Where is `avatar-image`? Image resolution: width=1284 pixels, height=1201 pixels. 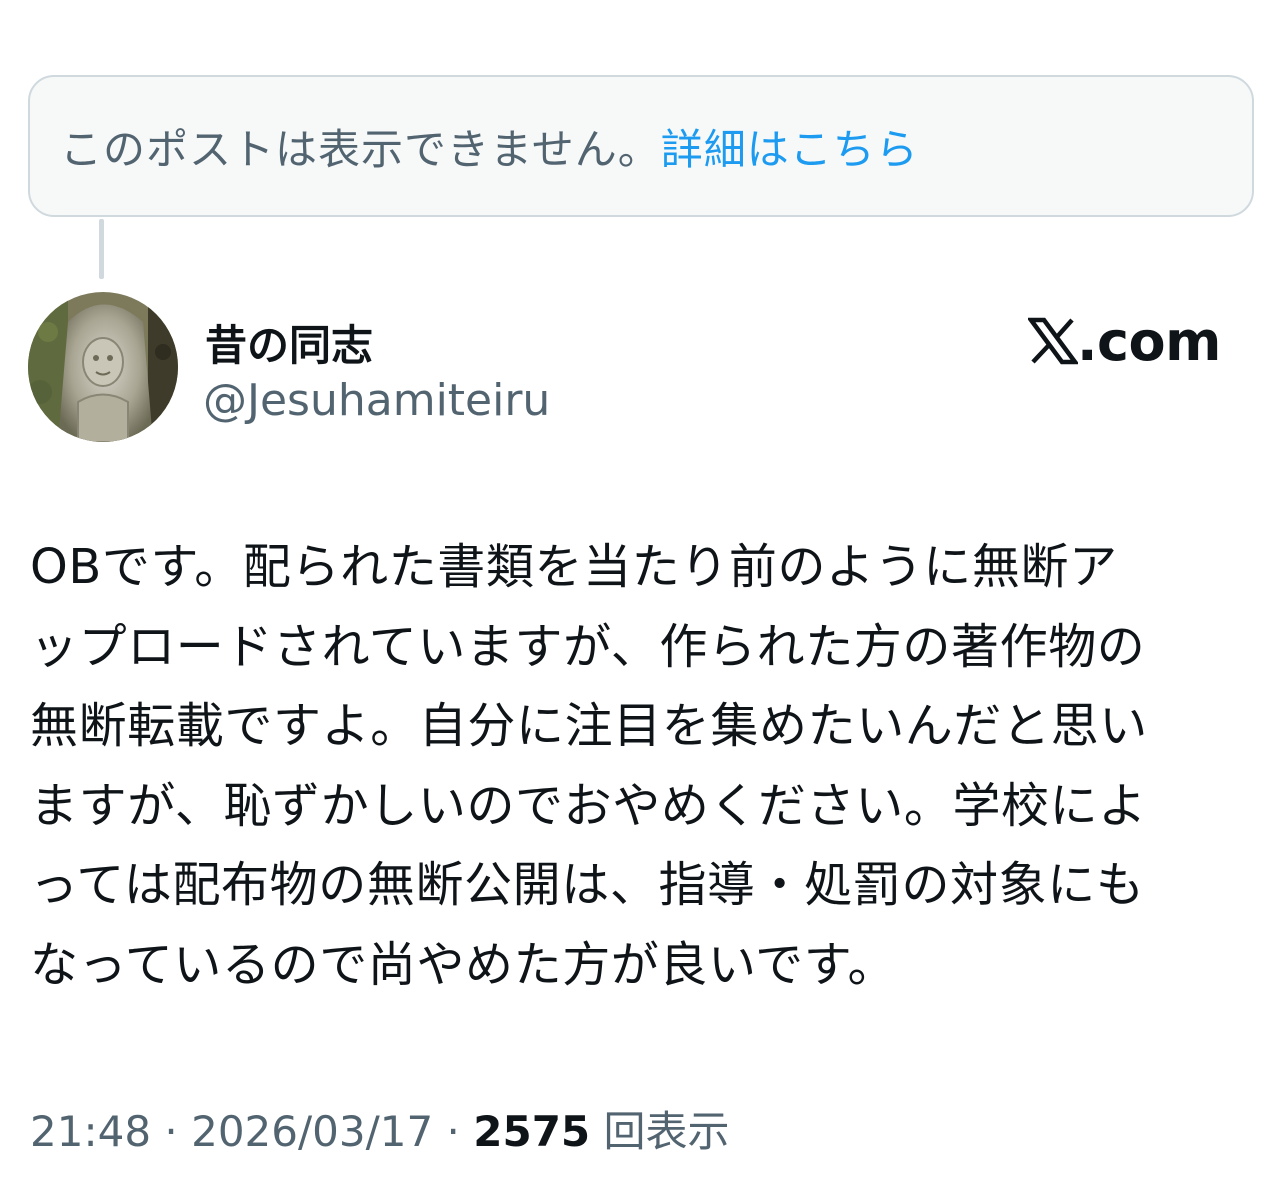 avatar-image is located at coordinates (103, 367).